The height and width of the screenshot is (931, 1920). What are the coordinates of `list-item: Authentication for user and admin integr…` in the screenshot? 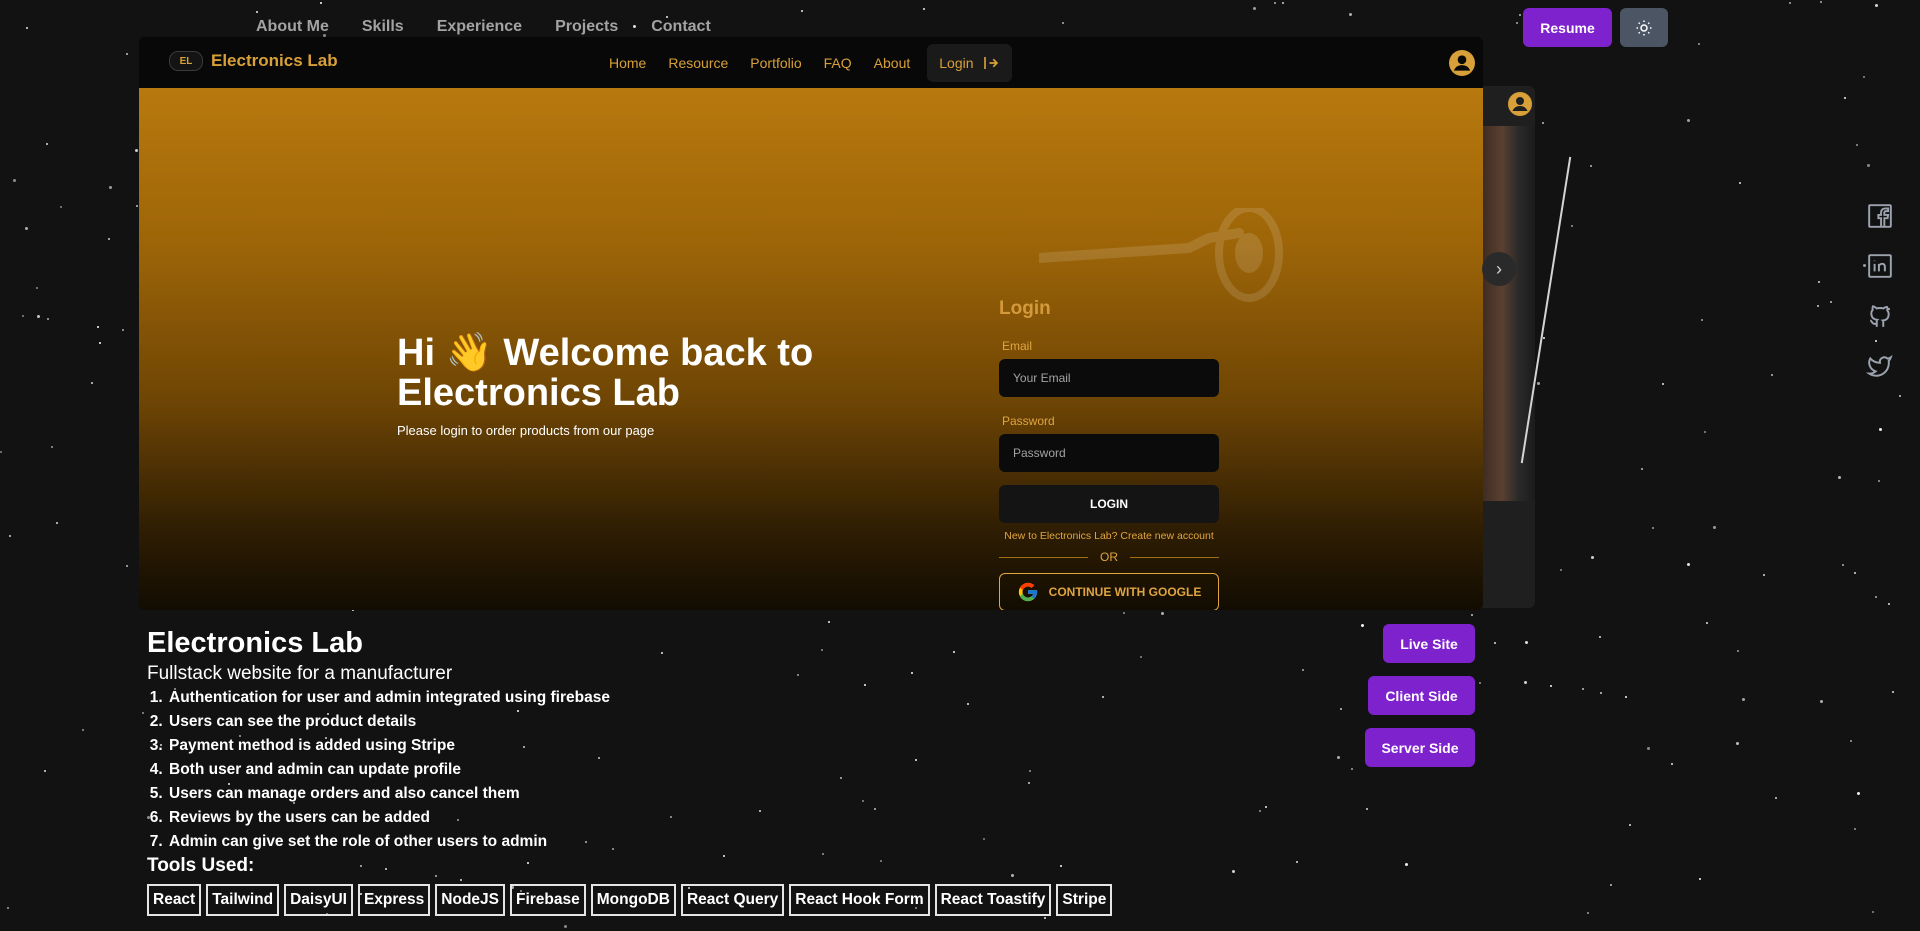 It's located at (639, 698).